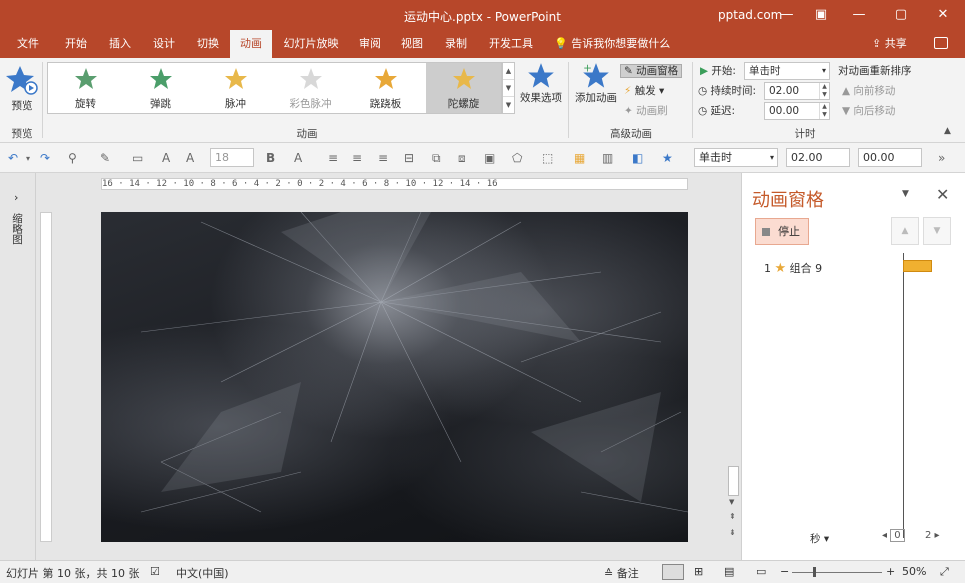 This screenshot has height=583, width=965. What do you see at coordinates (164, 44) in the screenshot?
I see `tab-design: 设计` at bounding box center [164, 44].